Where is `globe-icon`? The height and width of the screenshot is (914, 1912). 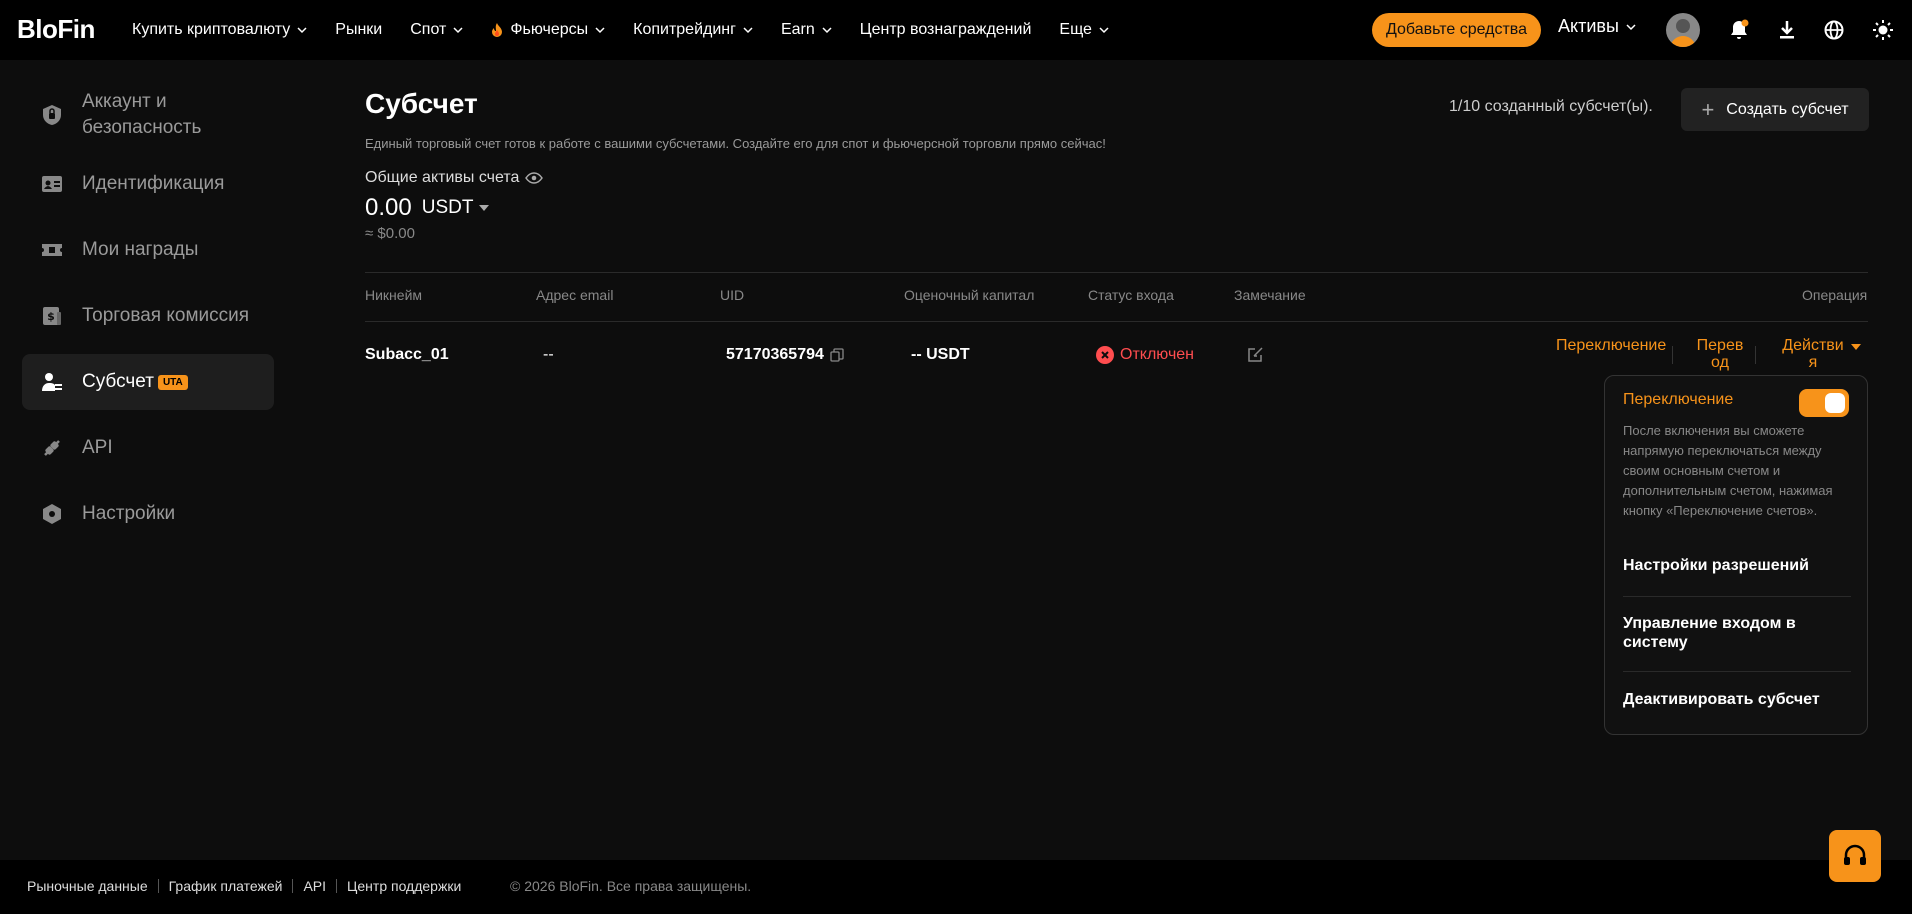
globe-icon is located at coordinates (1834, 30).